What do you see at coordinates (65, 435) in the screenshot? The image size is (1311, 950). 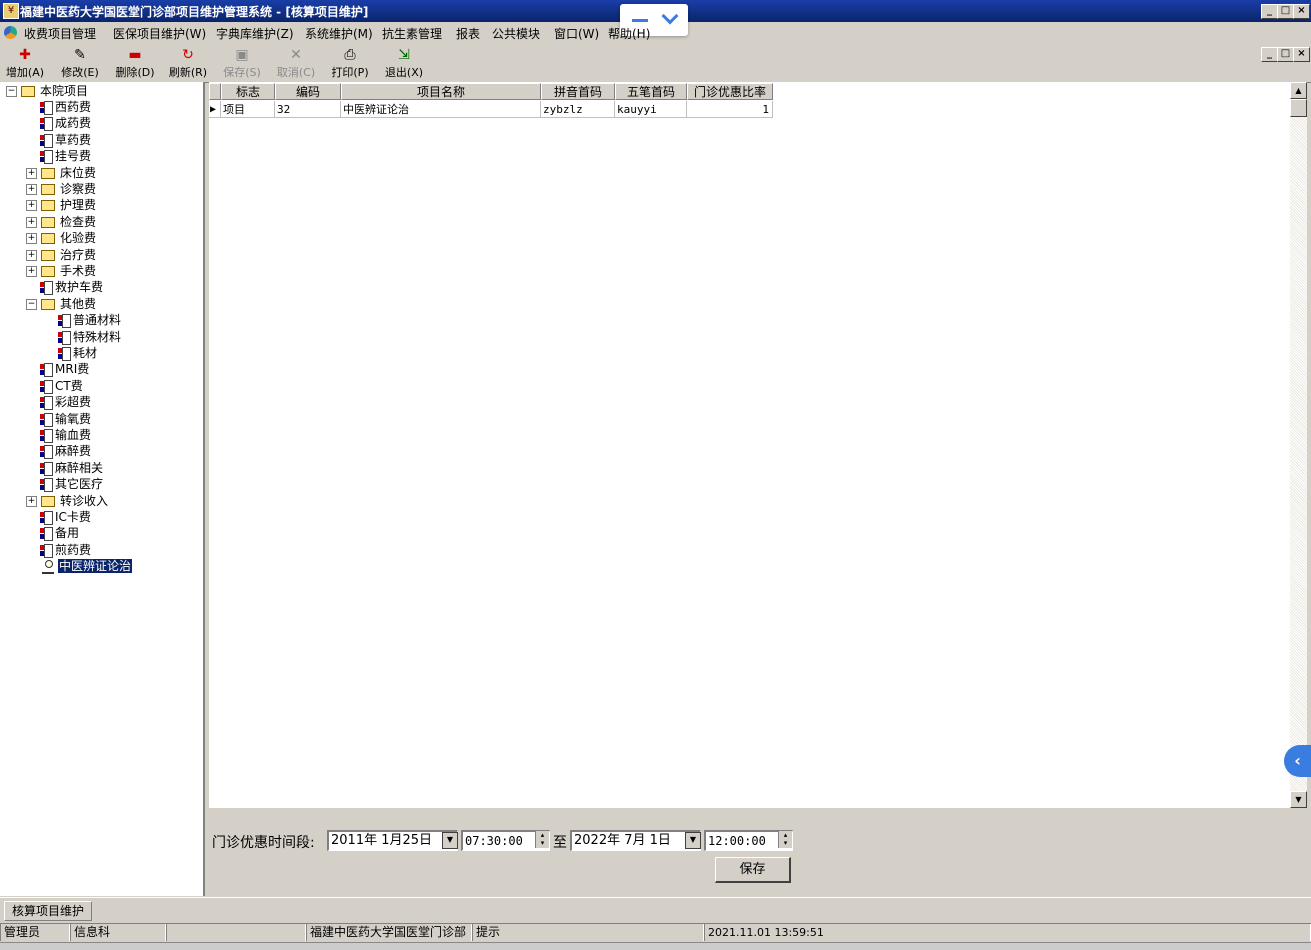 I see `tree-item: 输血费` at bounding box center [65, 435].